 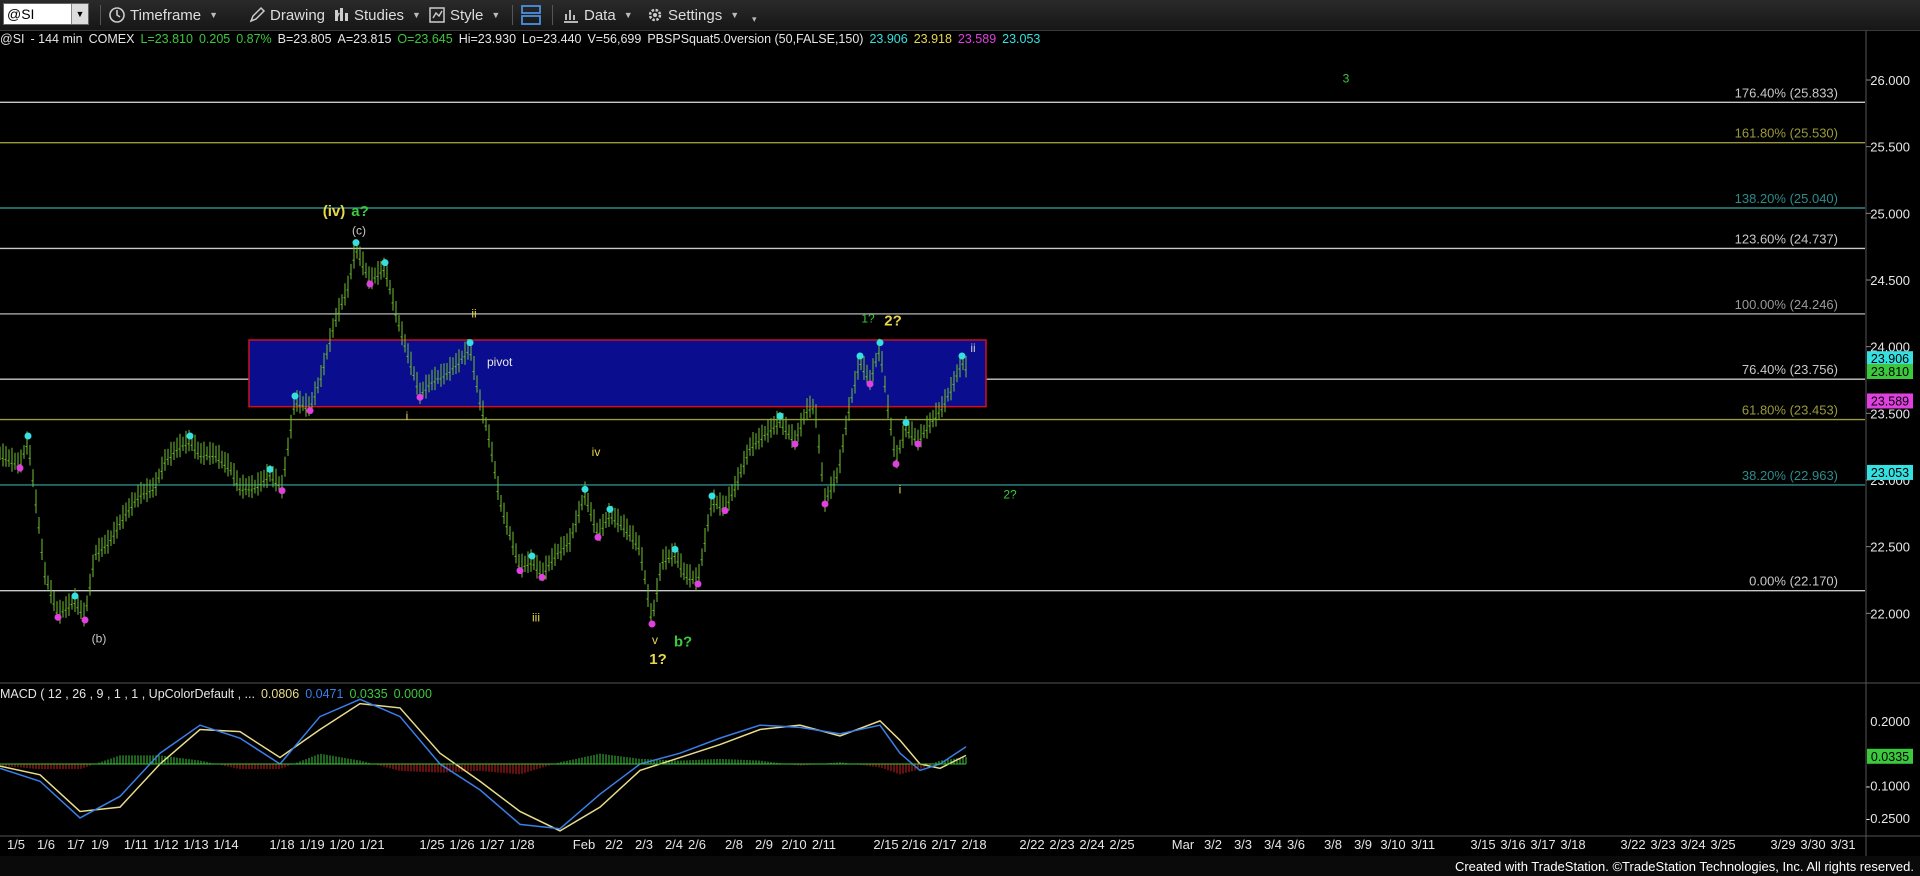 I want to click on wave-label: ii, so click(x=972, y=348).